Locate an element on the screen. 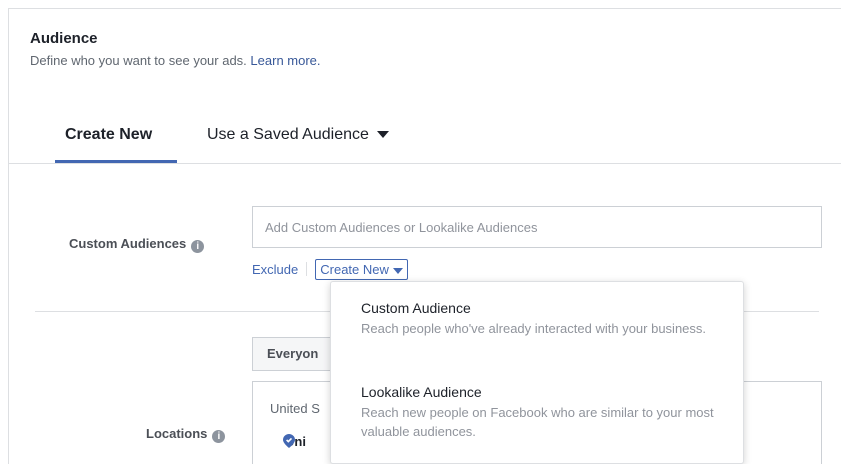 The image size is (841, 464). custom-audiences-label: Custom Audiences i is located at coordinates (137, 244).